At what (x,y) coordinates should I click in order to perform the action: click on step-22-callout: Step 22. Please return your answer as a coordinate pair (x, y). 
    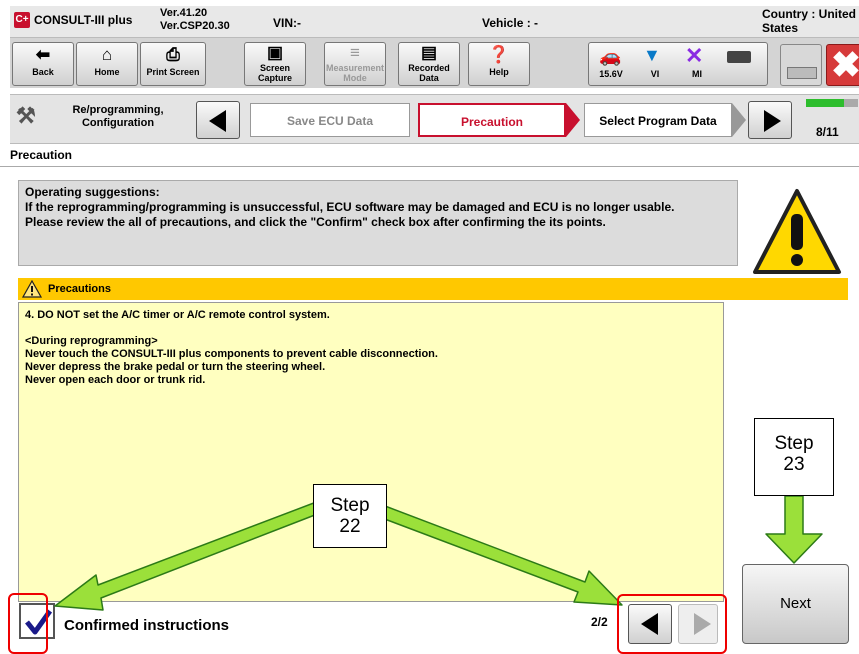
    Looking at the image, I should click on (350, 516).